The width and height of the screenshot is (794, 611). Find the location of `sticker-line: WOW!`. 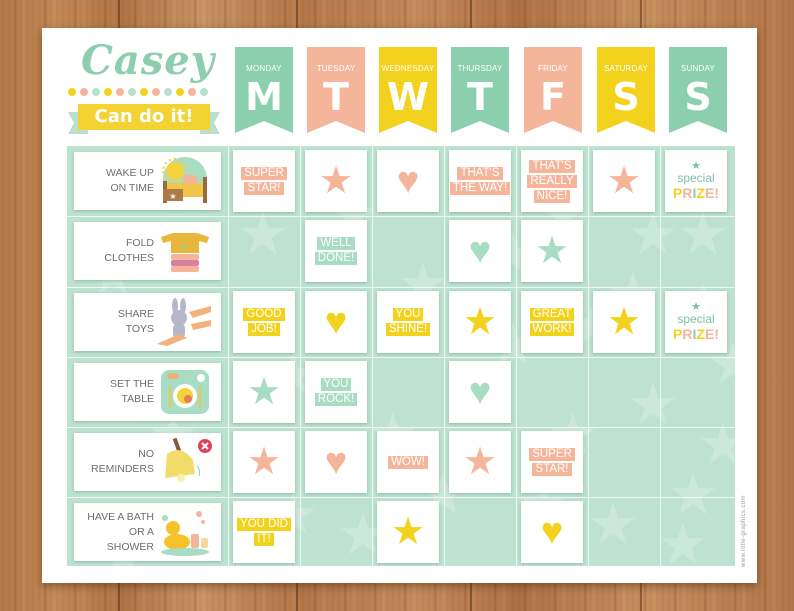

sticker-line: WOW! is located at coordinates (408, 462).